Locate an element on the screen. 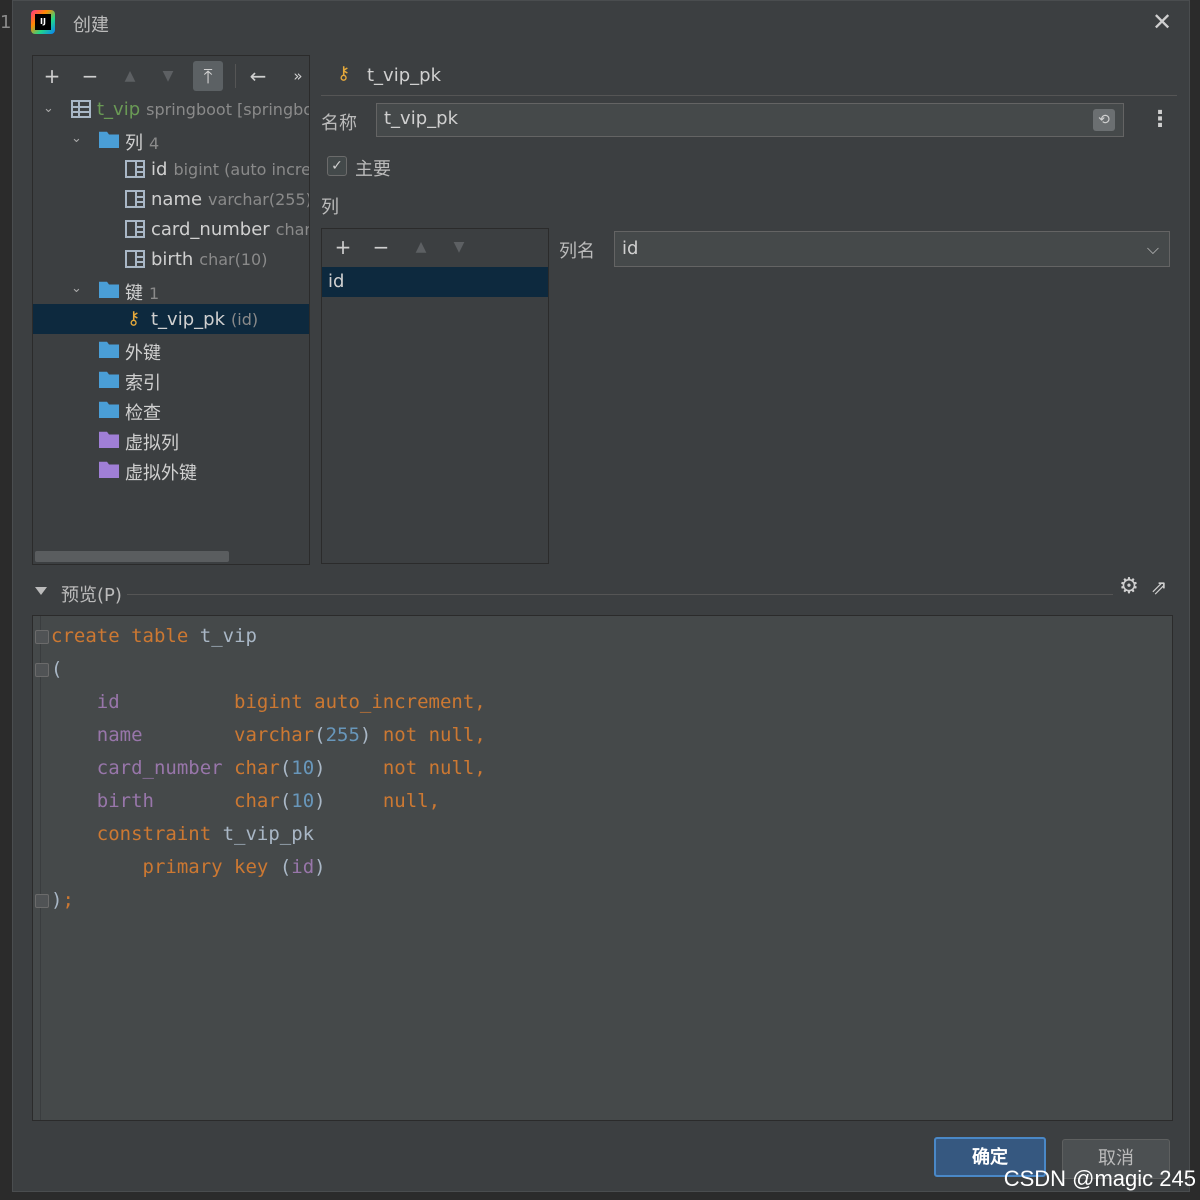 The width and height of the screenshot is (1200, 1200). table-name: t_vipspringboot [springboot] is located at coordinates (203, 109).